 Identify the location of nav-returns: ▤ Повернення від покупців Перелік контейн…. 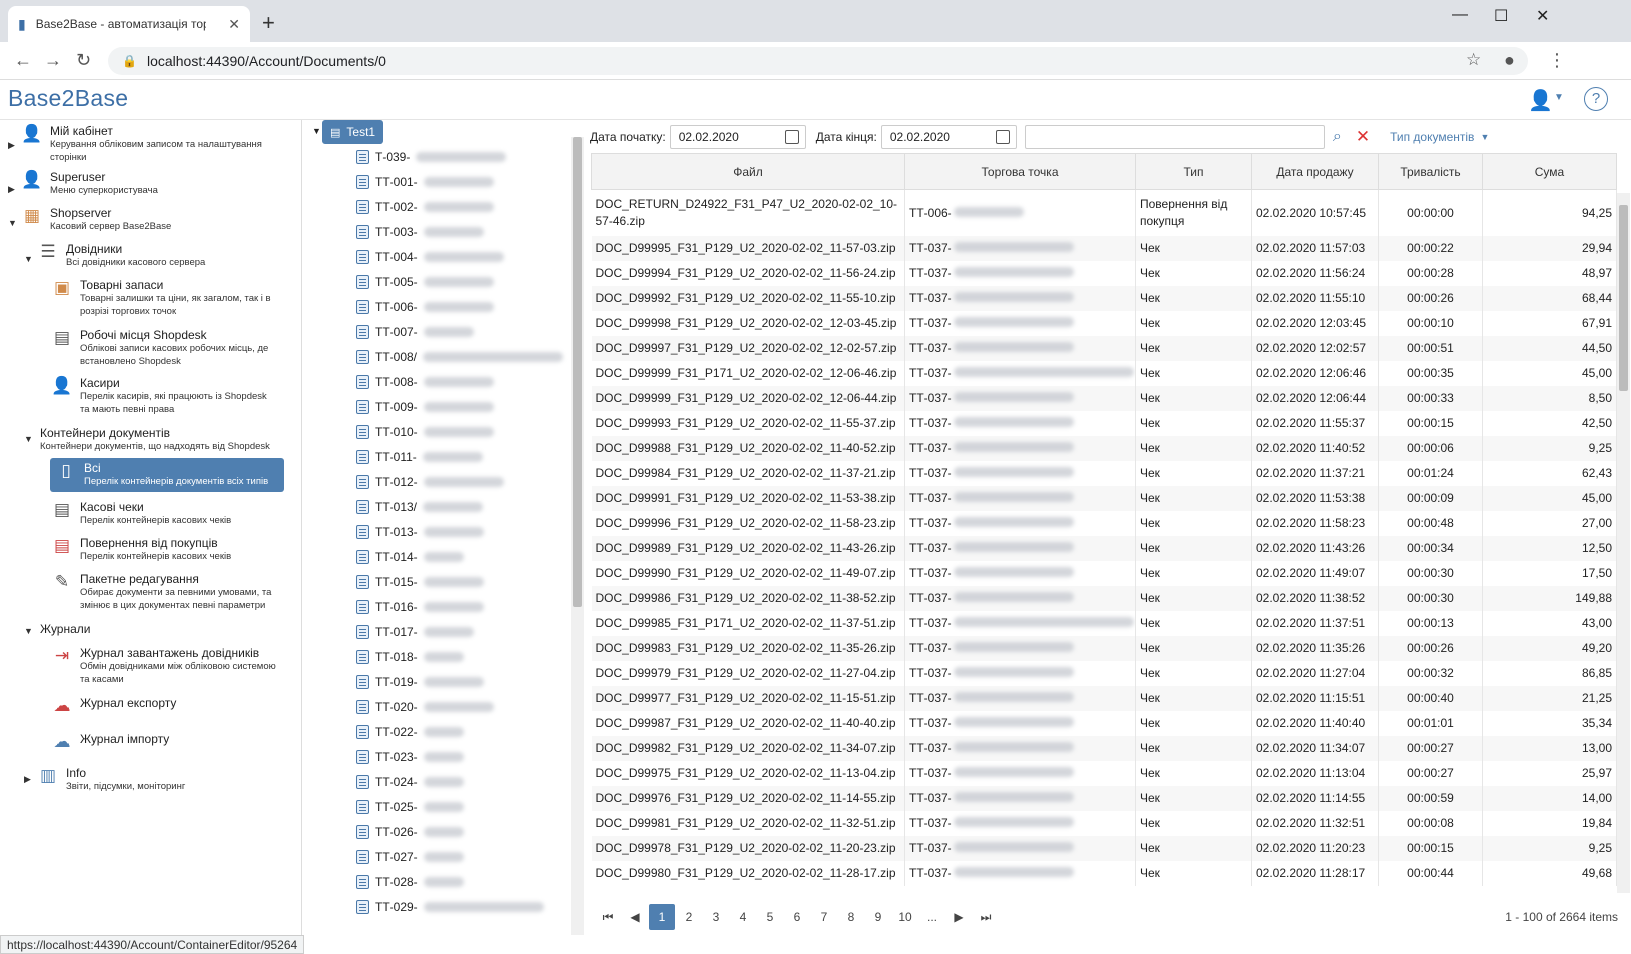
(163, 549).